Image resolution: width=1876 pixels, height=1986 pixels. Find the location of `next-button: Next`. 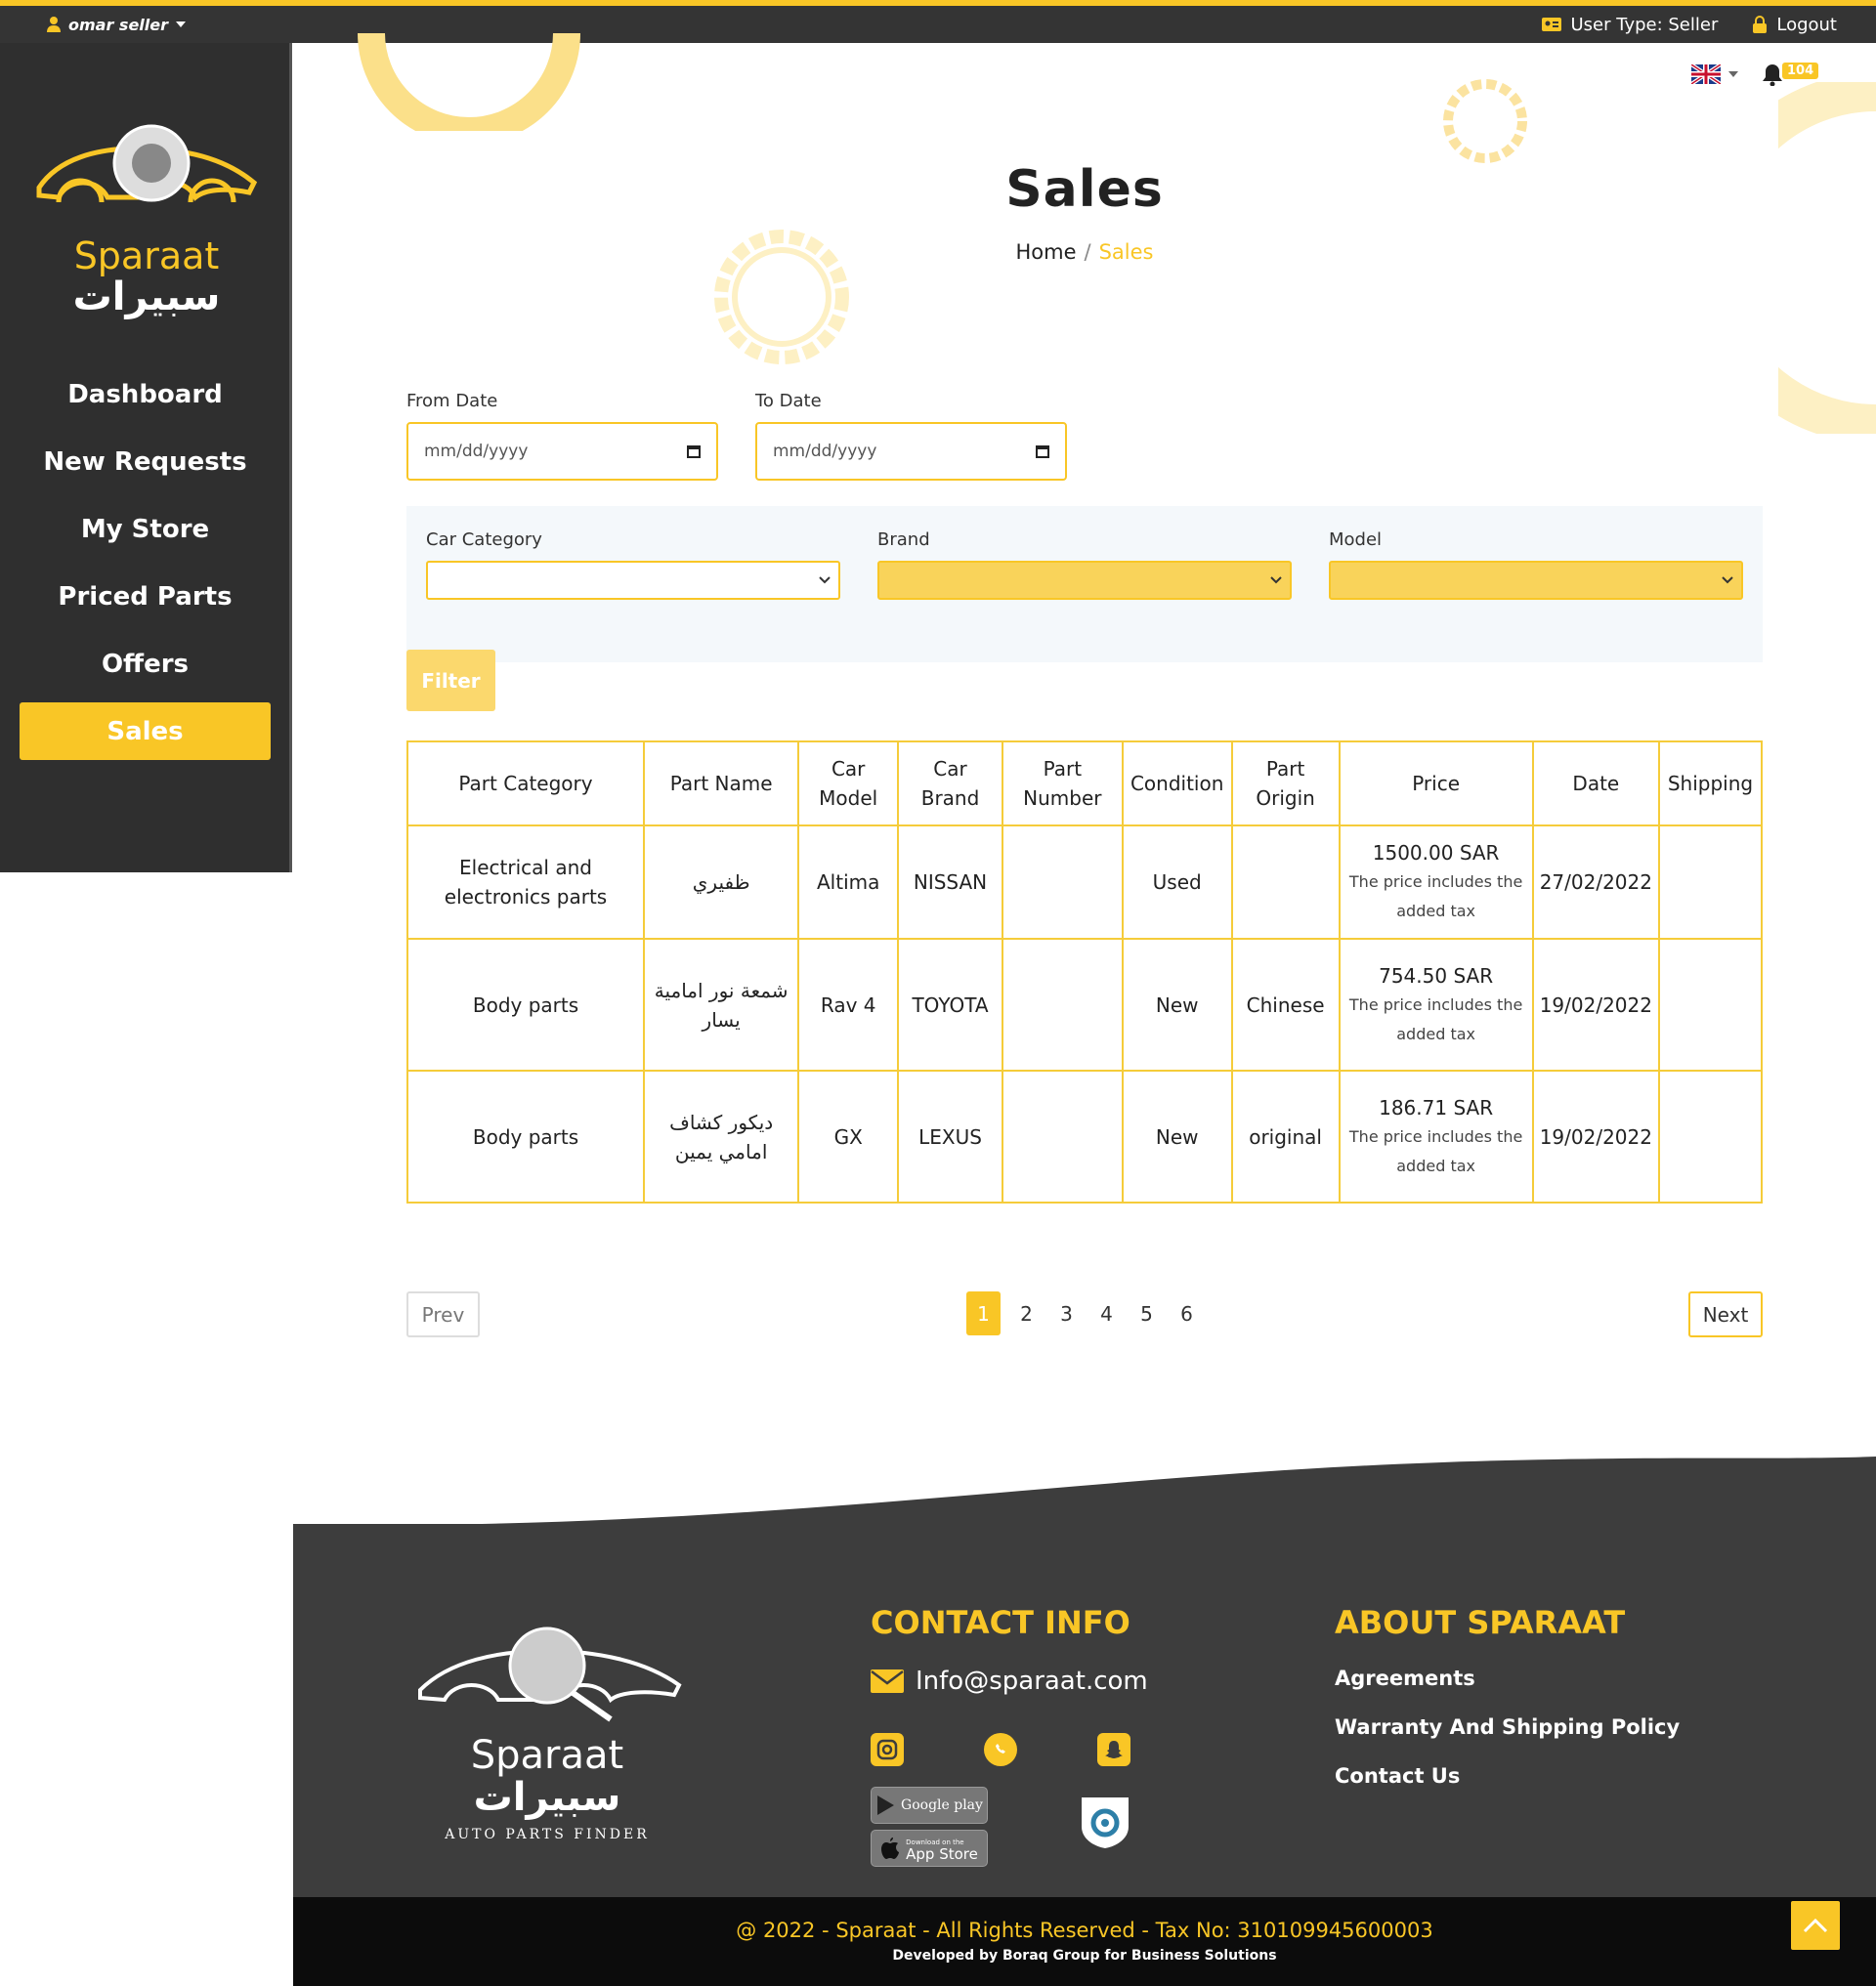

next-button: Next is located at coordinates (1725, 1314).